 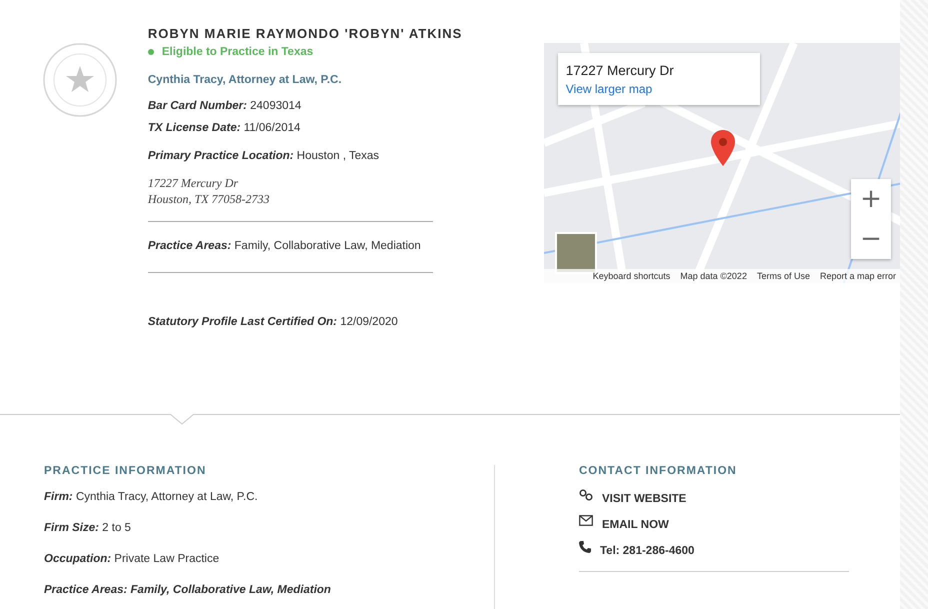 What do you see at coordinates (306, 33) in the screenshot?
I see `attorney-name: ROBYN MARIE RAYMONDO 'ROBYN' ATKINS` at bounding box center [306, 33].